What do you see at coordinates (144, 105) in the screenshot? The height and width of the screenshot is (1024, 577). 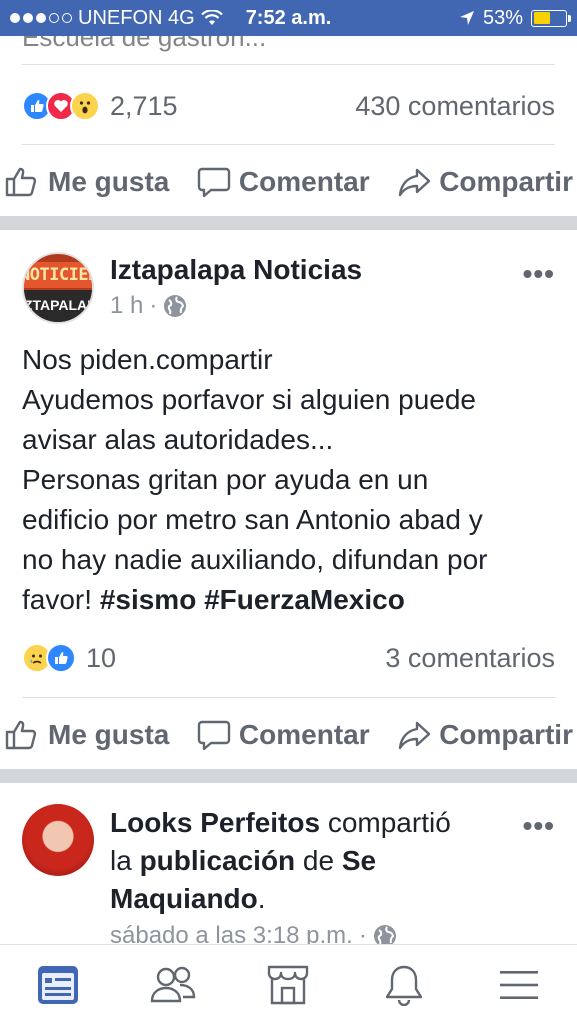 I see `reaction-count: 2,715` at bounding box center [144, 105].